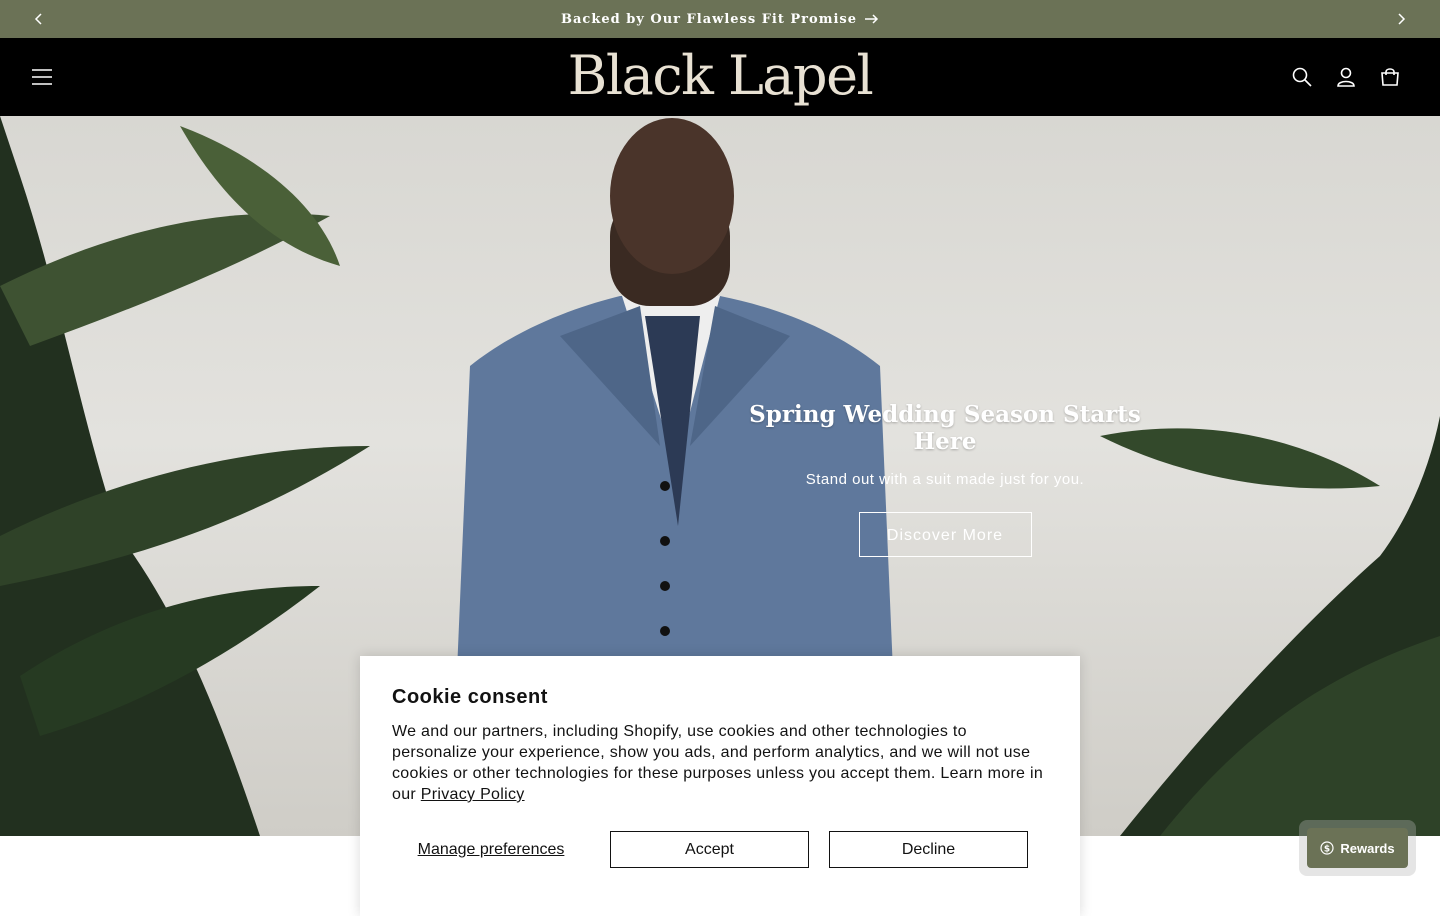  I want to click on announcement-next-button, so click(1401, 19).